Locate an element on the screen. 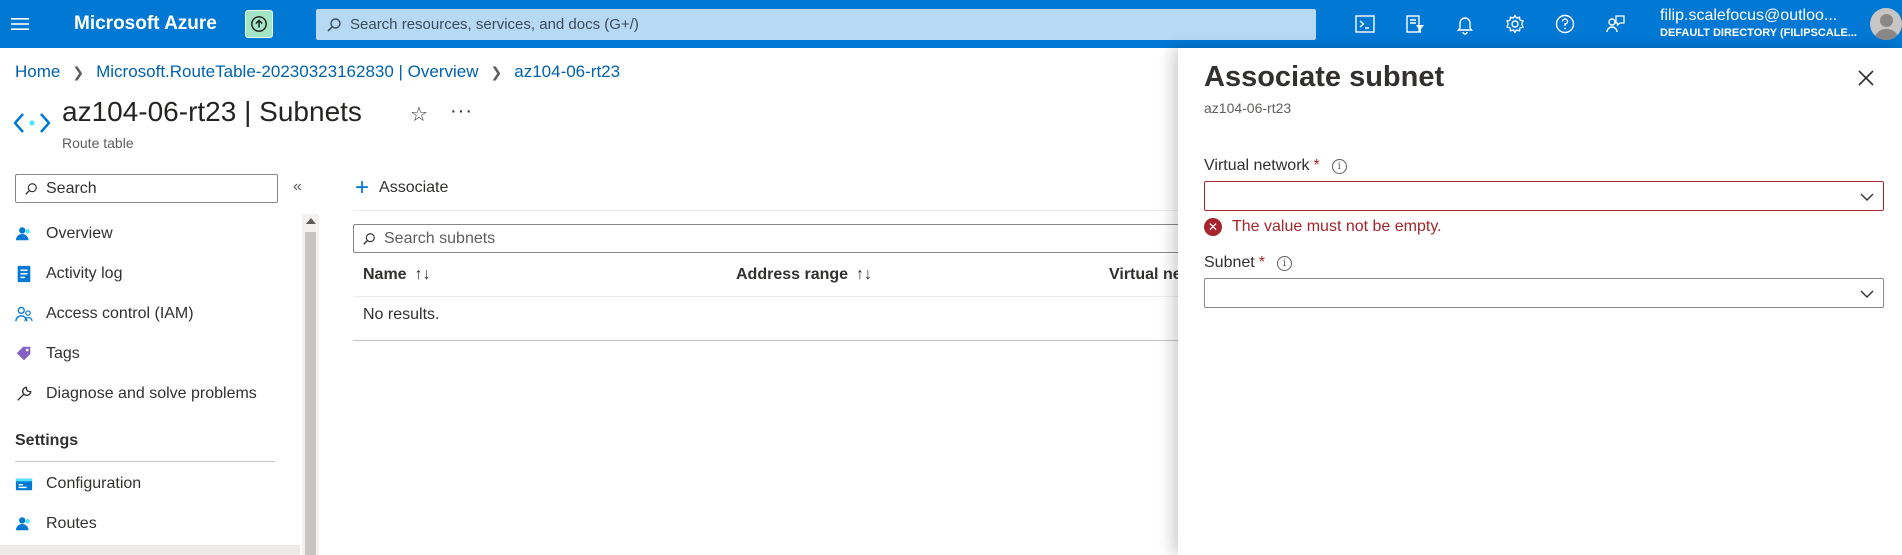  no-results-text: No results. is located at coordinates (401, 314).